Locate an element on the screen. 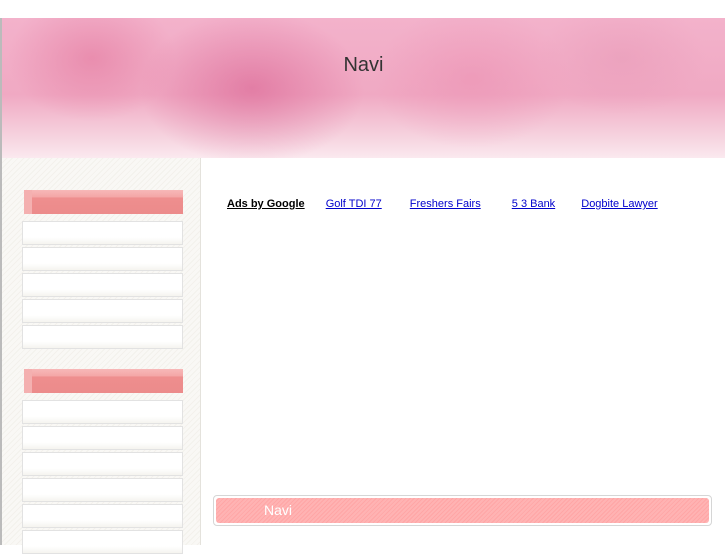 This screenshot has height=556, width=727. footer-title: Navi is located at coordinates (462, 510).